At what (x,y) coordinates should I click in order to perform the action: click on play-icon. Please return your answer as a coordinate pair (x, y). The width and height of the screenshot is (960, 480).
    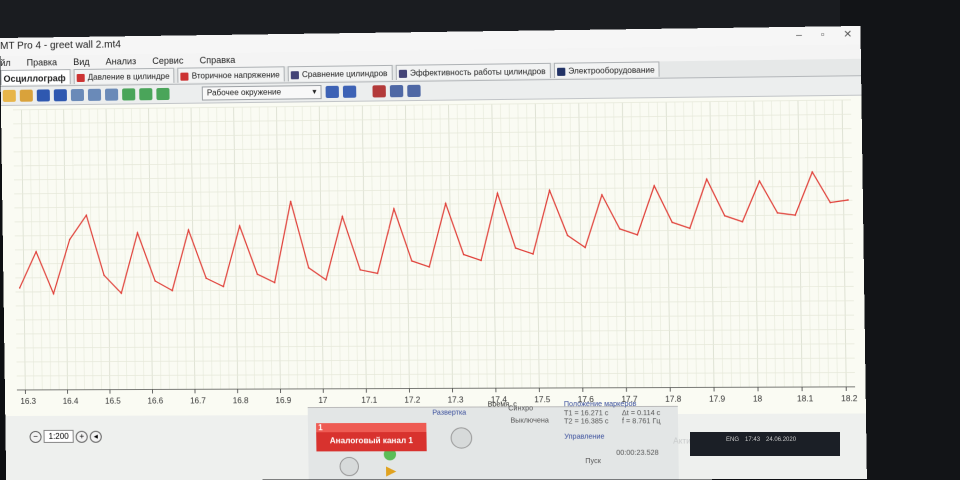
    Looking at the image, I should click on (391, 471).